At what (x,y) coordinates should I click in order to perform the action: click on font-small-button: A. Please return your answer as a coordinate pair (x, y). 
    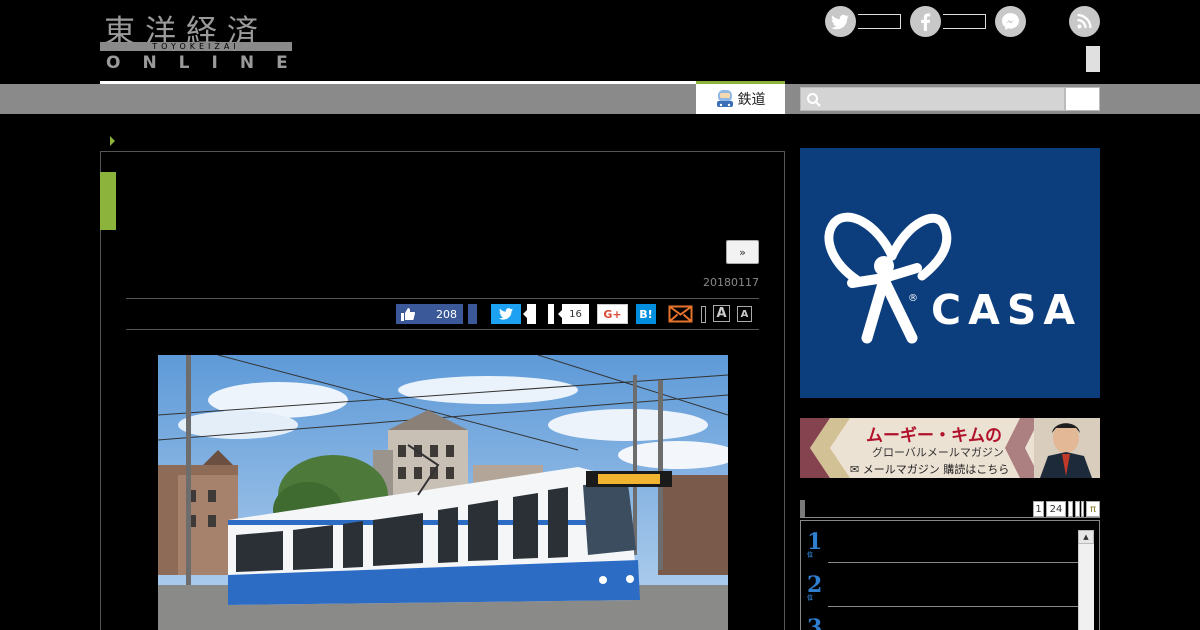
    Looking at the image, I should click on (744, 314).